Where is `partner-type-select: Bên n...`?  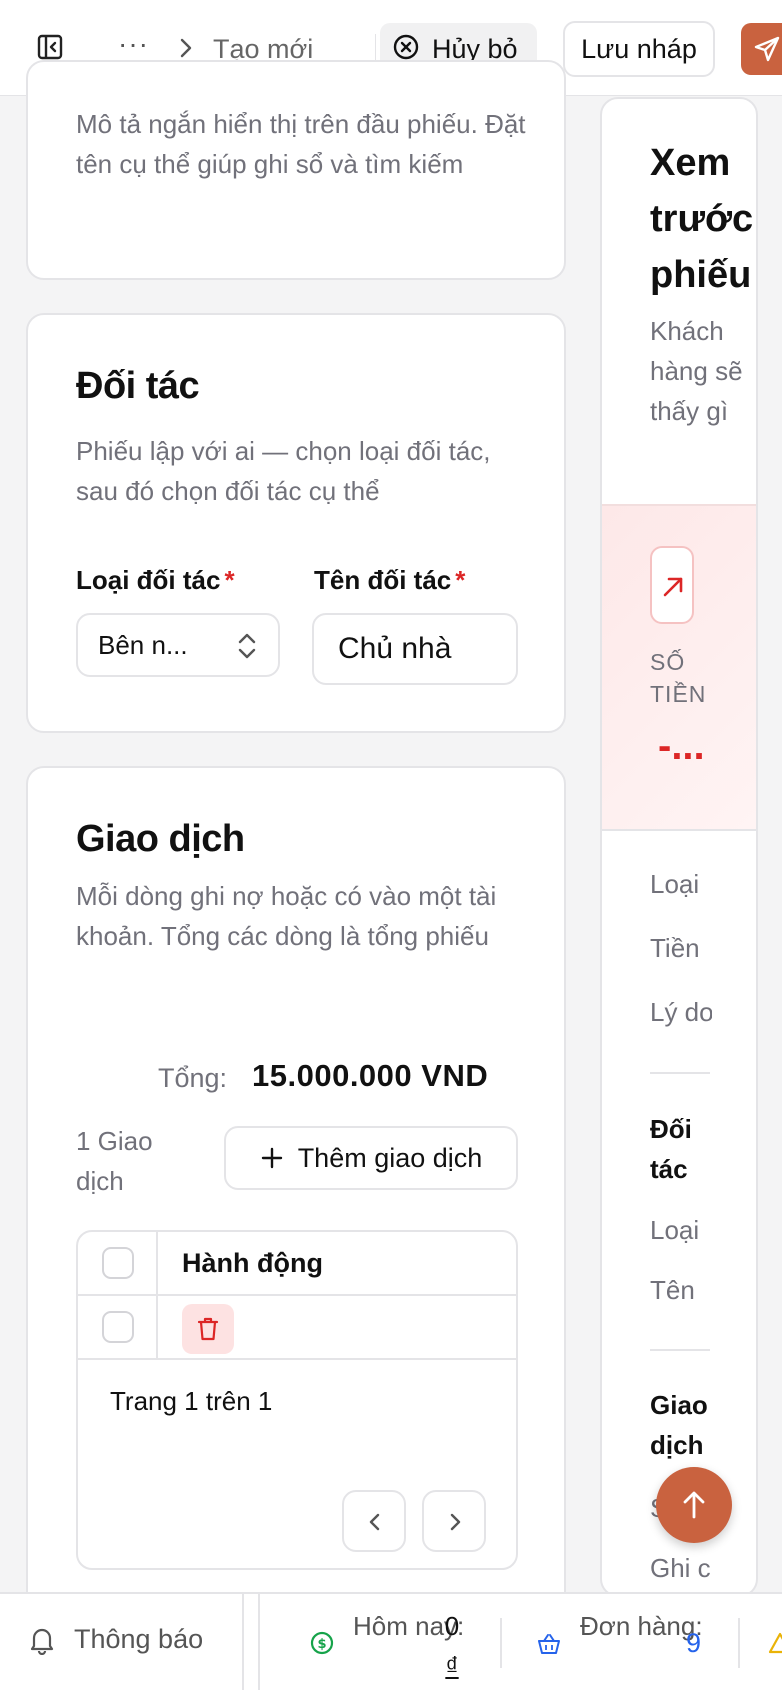
partner-type-select: Bên n... is located at coordinates (178, 645).